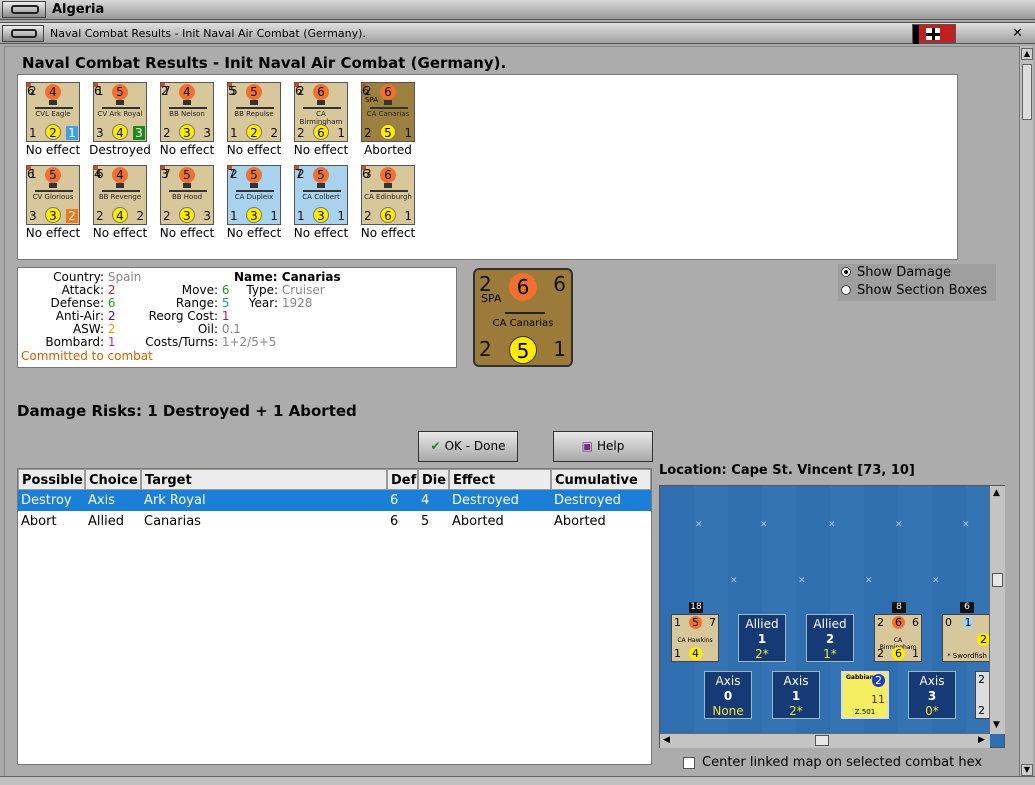 This screenshot has height=785, width=1035. Describe the element at coordinates (500, 479) in the screenshot. I see `col-effect: Effect` at that location.